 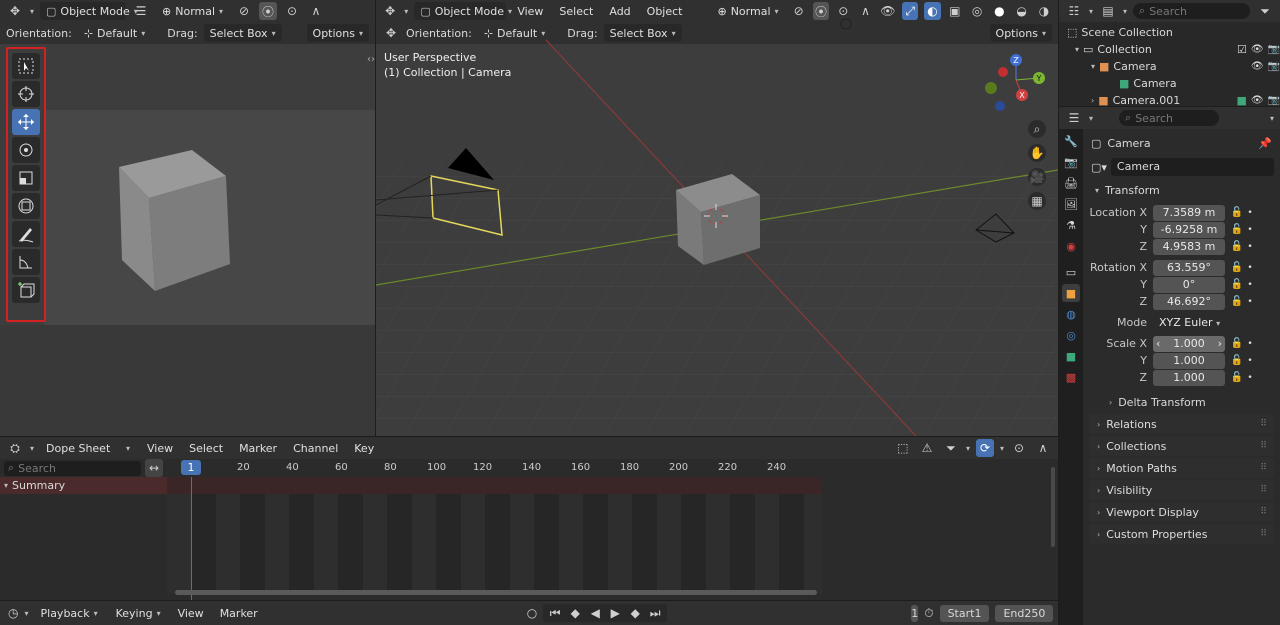 I want to click on outliner-type-icon: ☷, so click(x=1074, y=11).